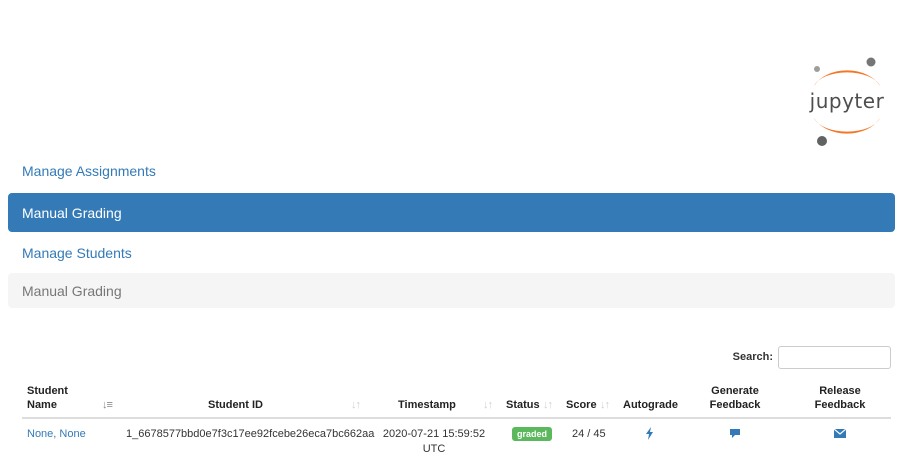 The image size is (908, 462). Describe the element at coordinates (427, 405) in the screenshot. I see `header-timestamp: Timestamp` at that location.